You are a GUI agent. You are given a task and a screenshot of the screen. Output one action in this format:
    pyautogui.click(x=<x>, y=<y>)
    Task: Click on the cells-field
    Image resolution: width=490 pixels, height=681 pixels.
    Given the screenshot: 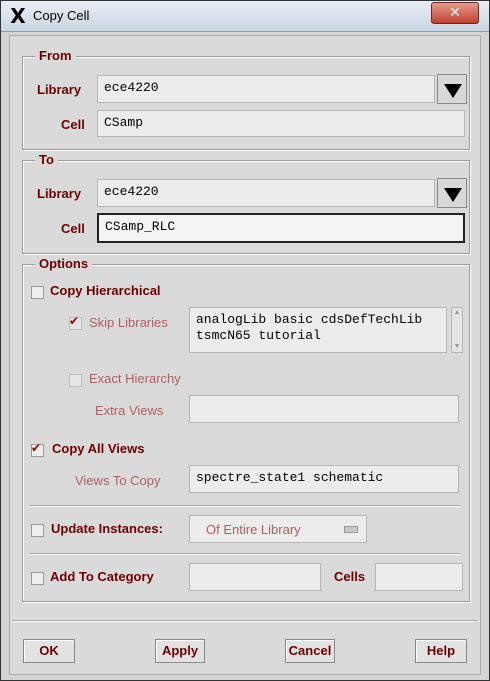 What is the action you would take?
    pyautogui.click(x=419, y=577)
    